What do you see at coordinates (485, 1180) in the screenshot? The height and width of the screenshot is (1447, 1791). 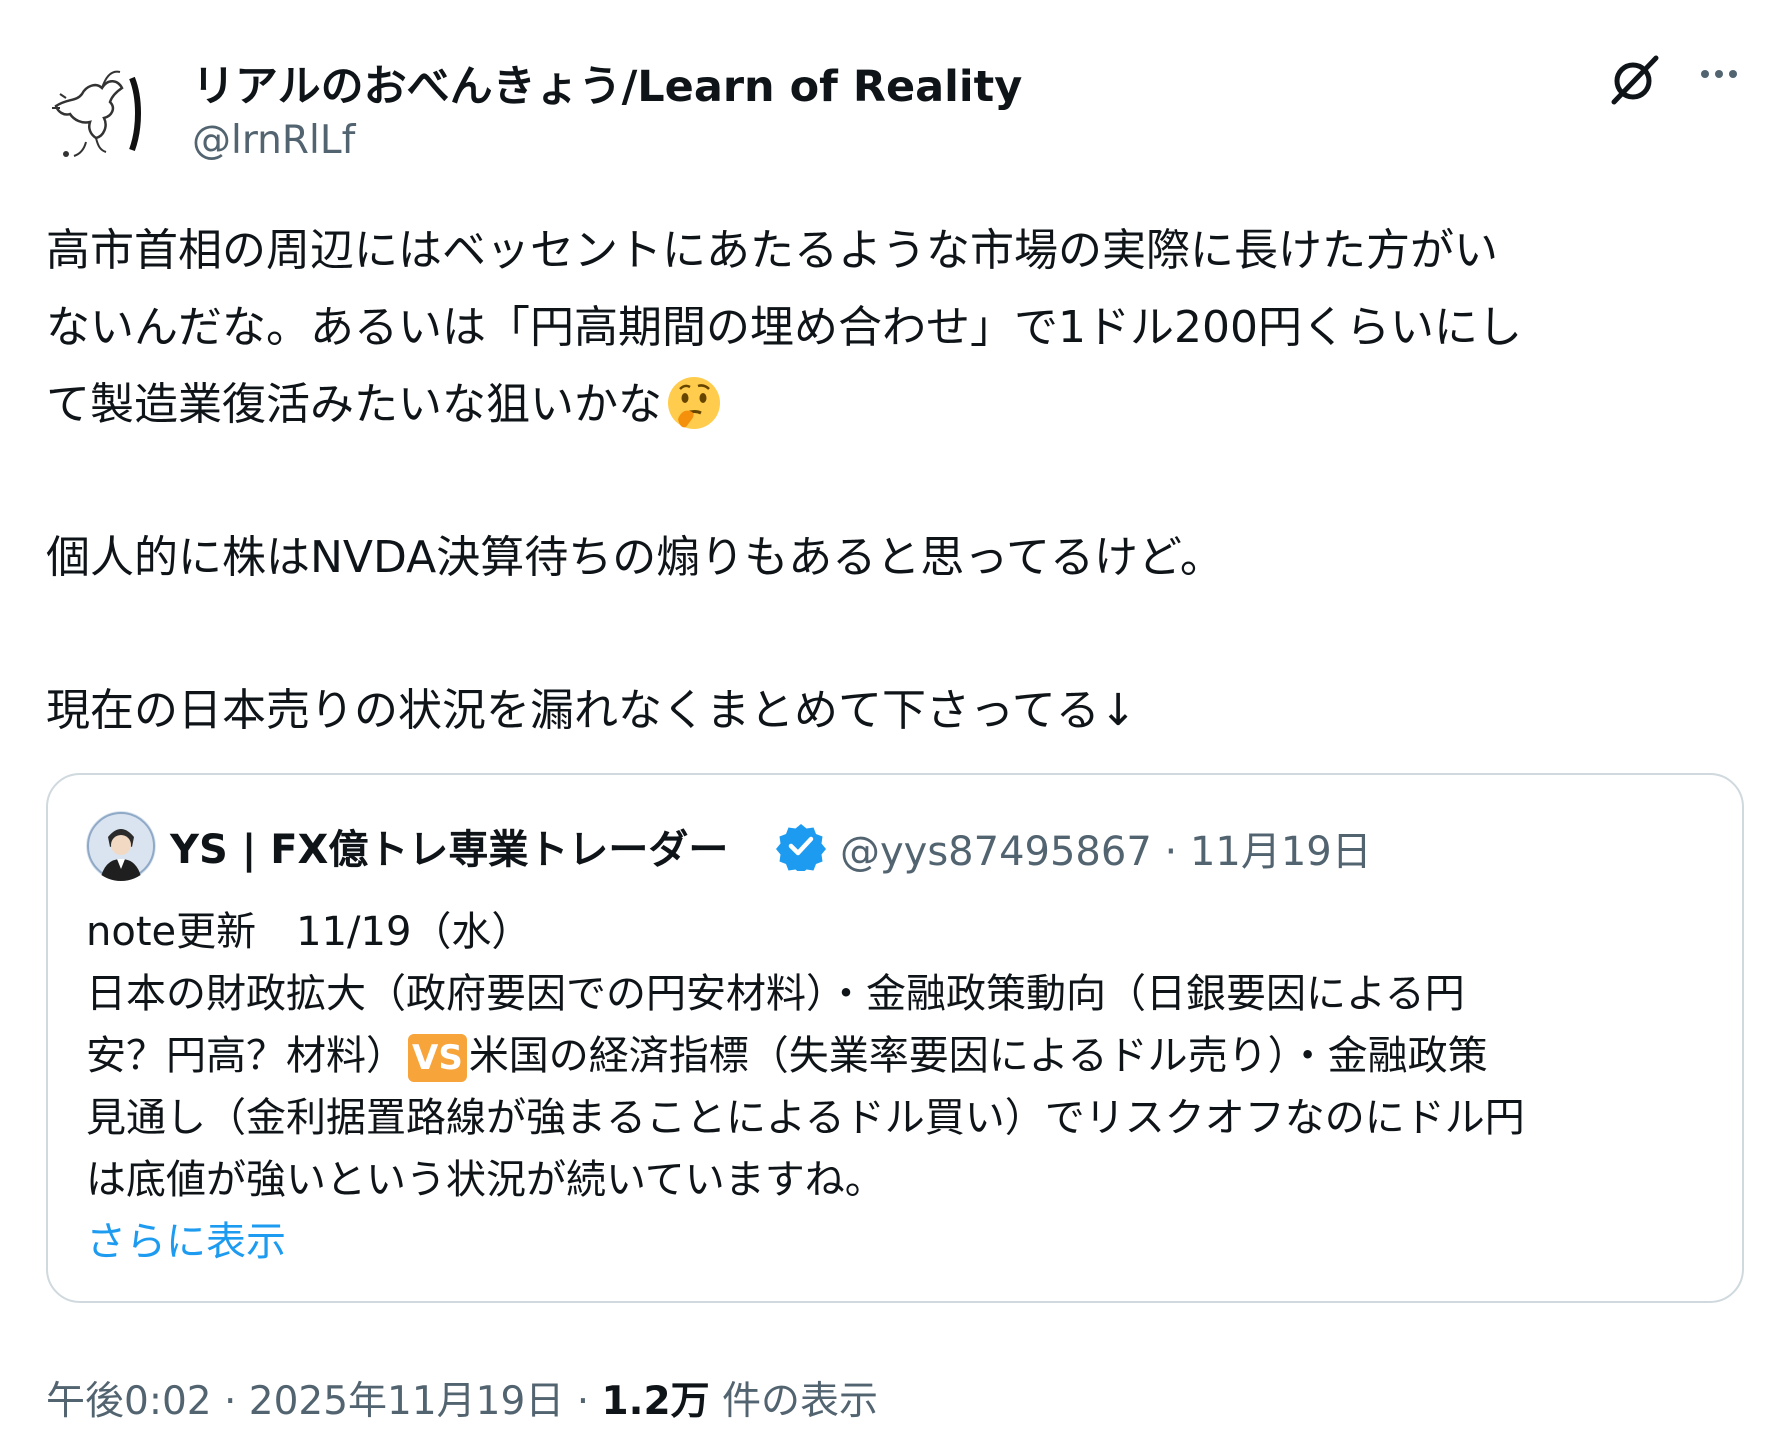 I see `quote-line: は底値が強いという状況が続いていますね。` at bounding box center [485, 1180].